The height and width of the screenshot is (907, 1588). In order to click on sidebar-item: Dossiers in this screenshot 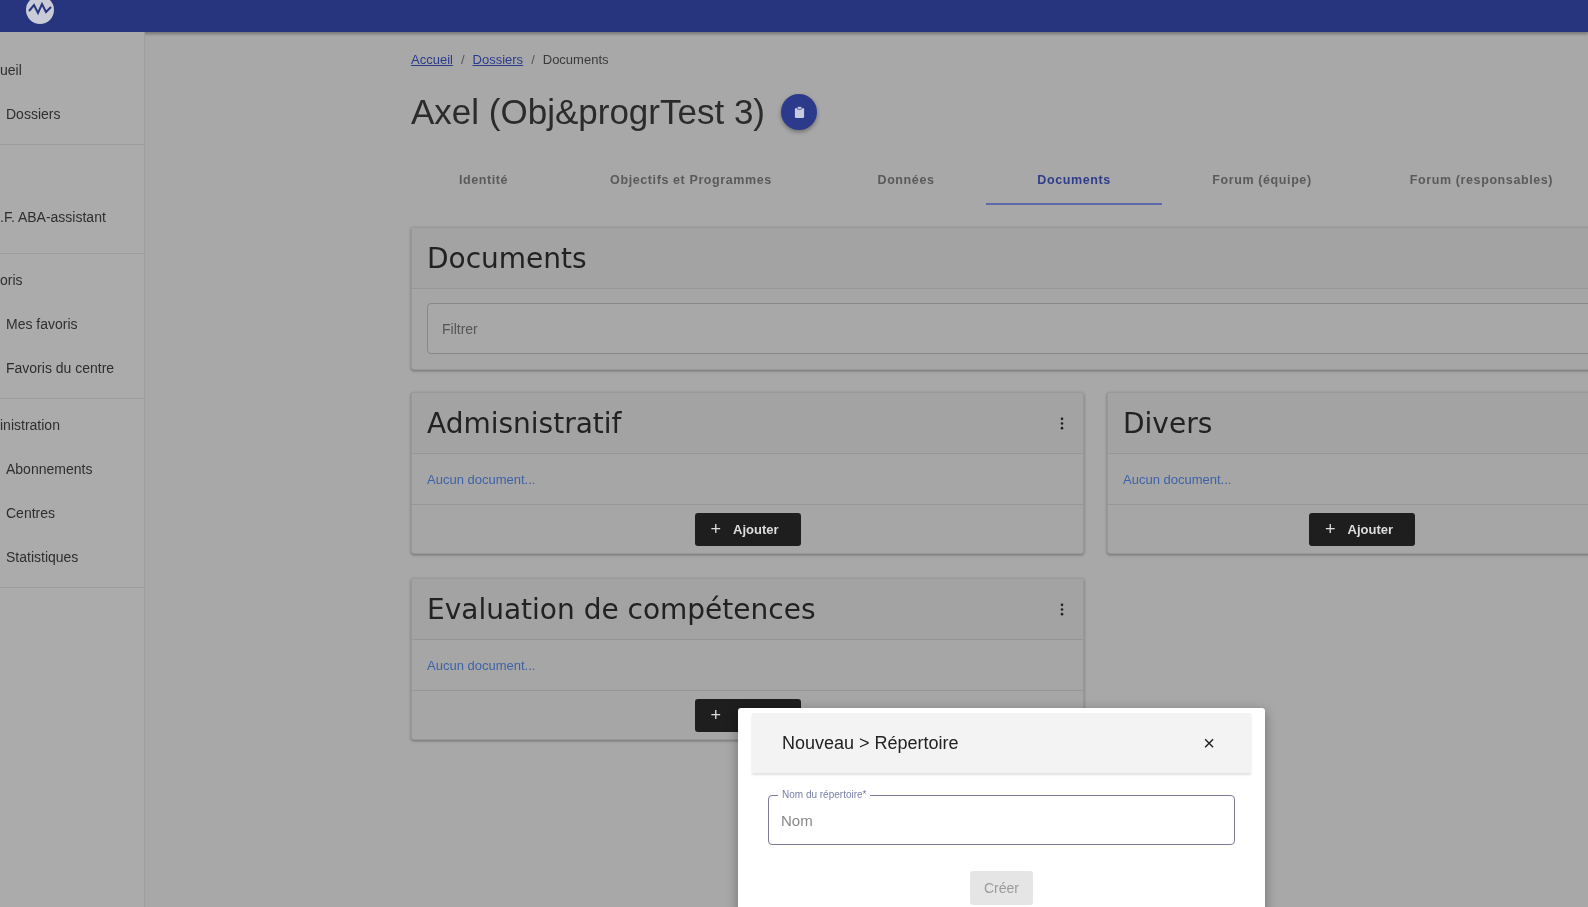, I will do `click(30, 114)`.